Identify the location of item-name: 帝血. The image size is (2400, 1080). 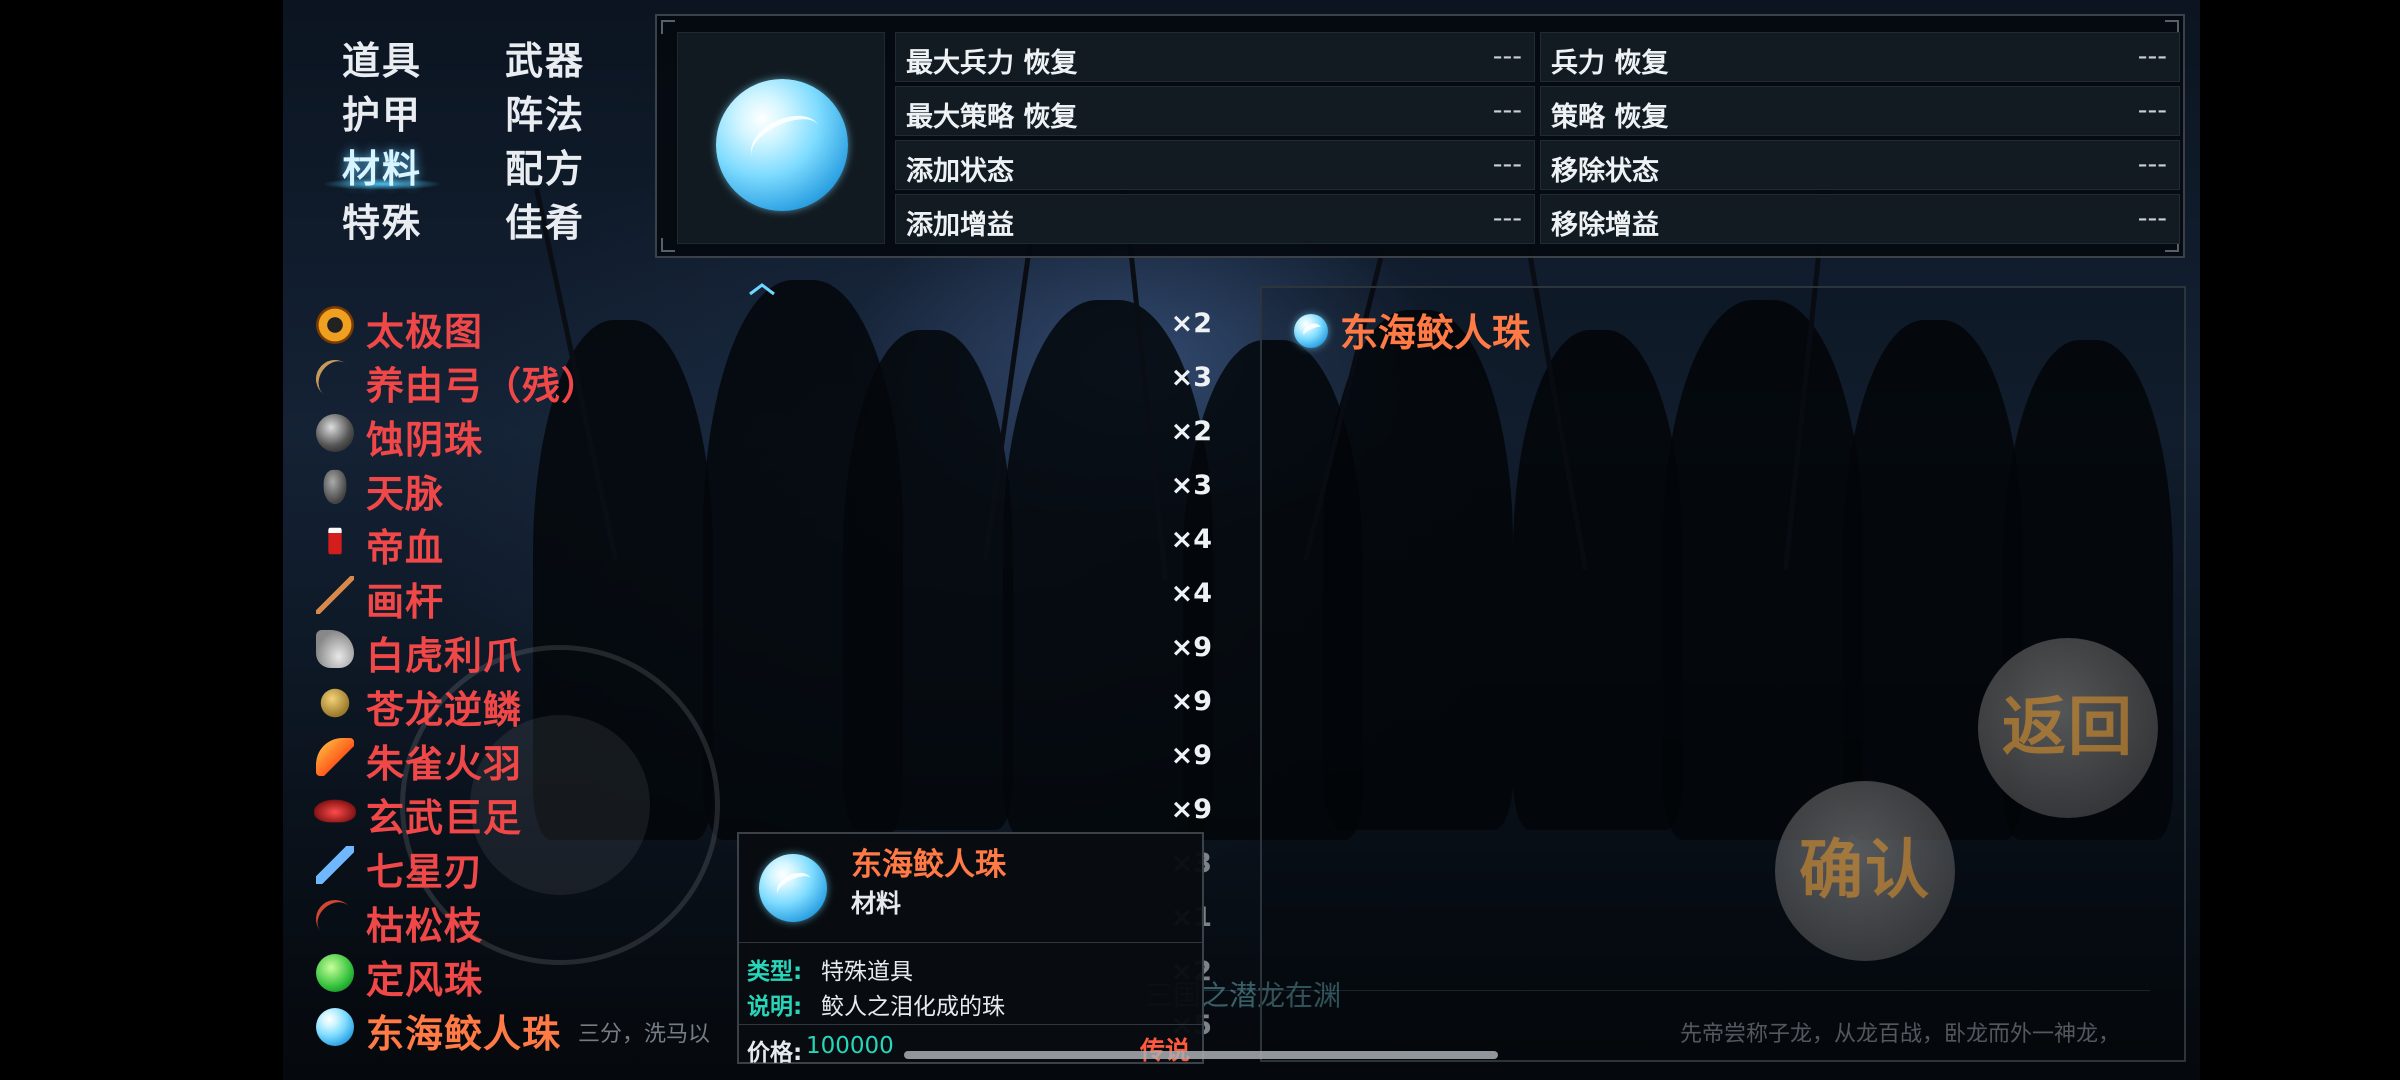
(405, 548).